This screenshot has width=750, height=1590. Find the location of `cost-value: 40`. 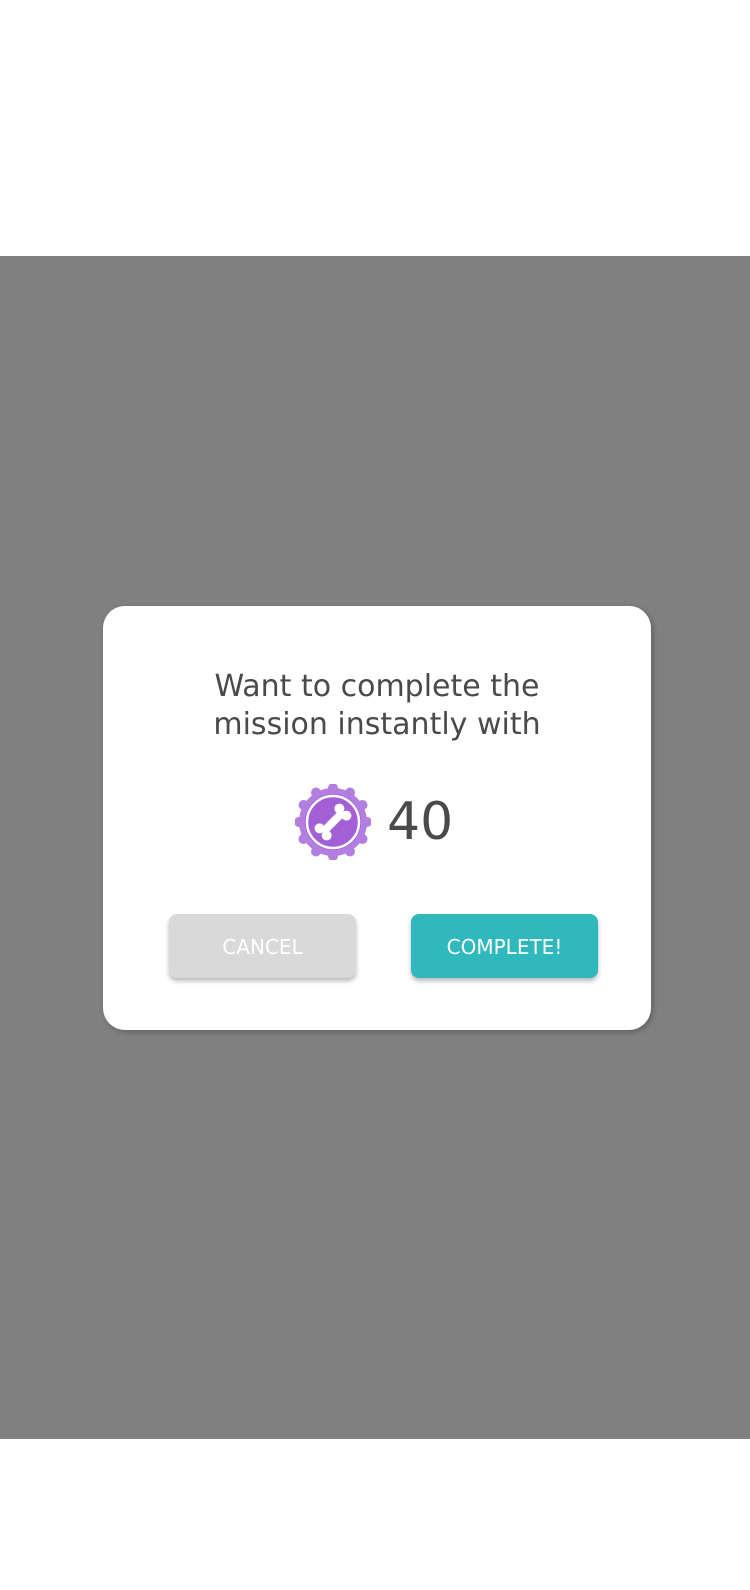

cost-value: 40 is located at coordinates (420, 822).